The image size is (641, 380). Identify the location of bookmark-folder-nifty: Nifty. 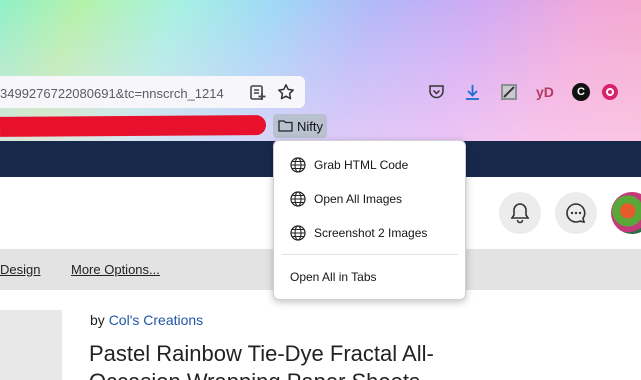
(300, 126).